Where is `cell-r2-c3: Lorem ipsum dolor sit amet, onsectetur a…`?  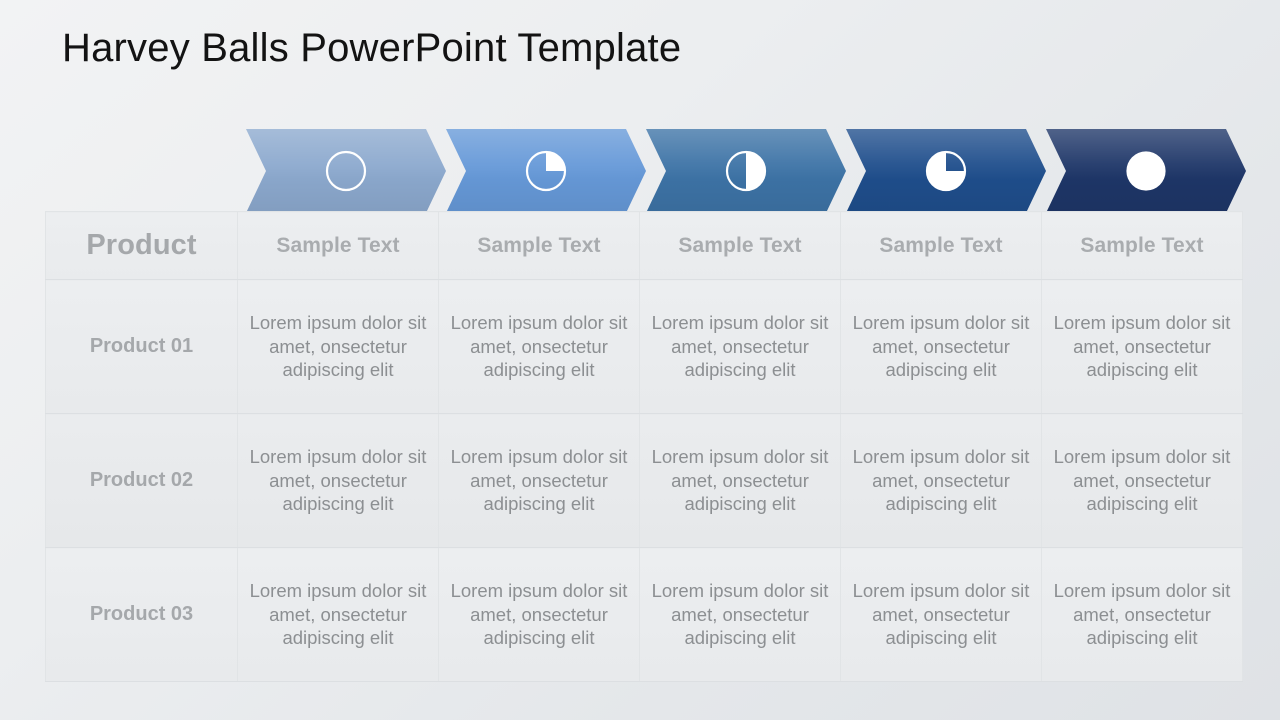 cell-r2-c3: Lorem ipsum dolor sit amet, onsectetur a… is located at coordinates (941, 614).